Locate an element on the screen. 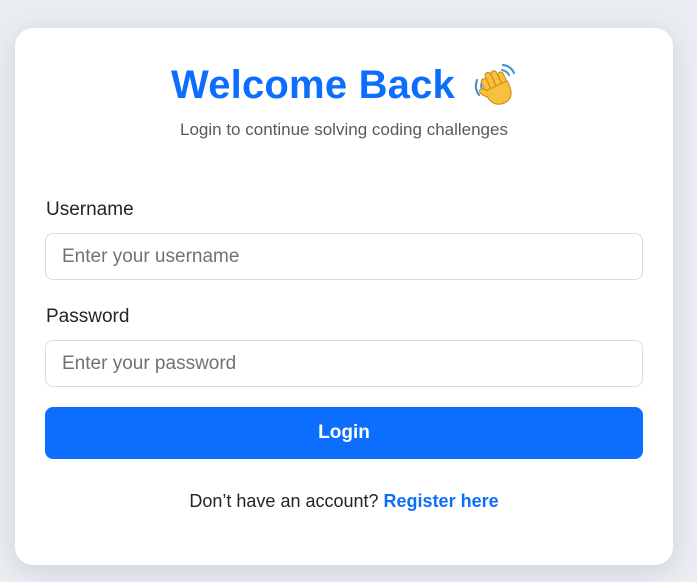 The image size is (697, 582). password-label: Password is located at coordinates (88, 316).